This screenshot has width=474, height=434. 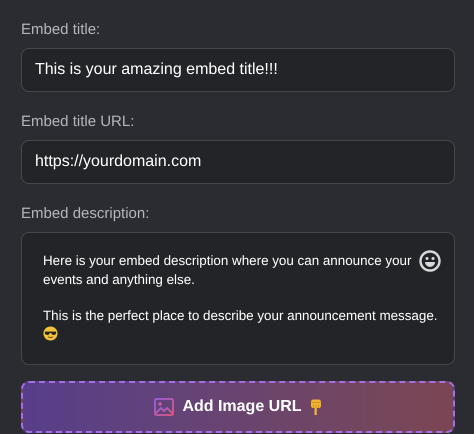 What do you see at coordinates (238, 407) in the screenshot?
I see `add-image-button: Add Image URL` at bounding box center [238, 407].